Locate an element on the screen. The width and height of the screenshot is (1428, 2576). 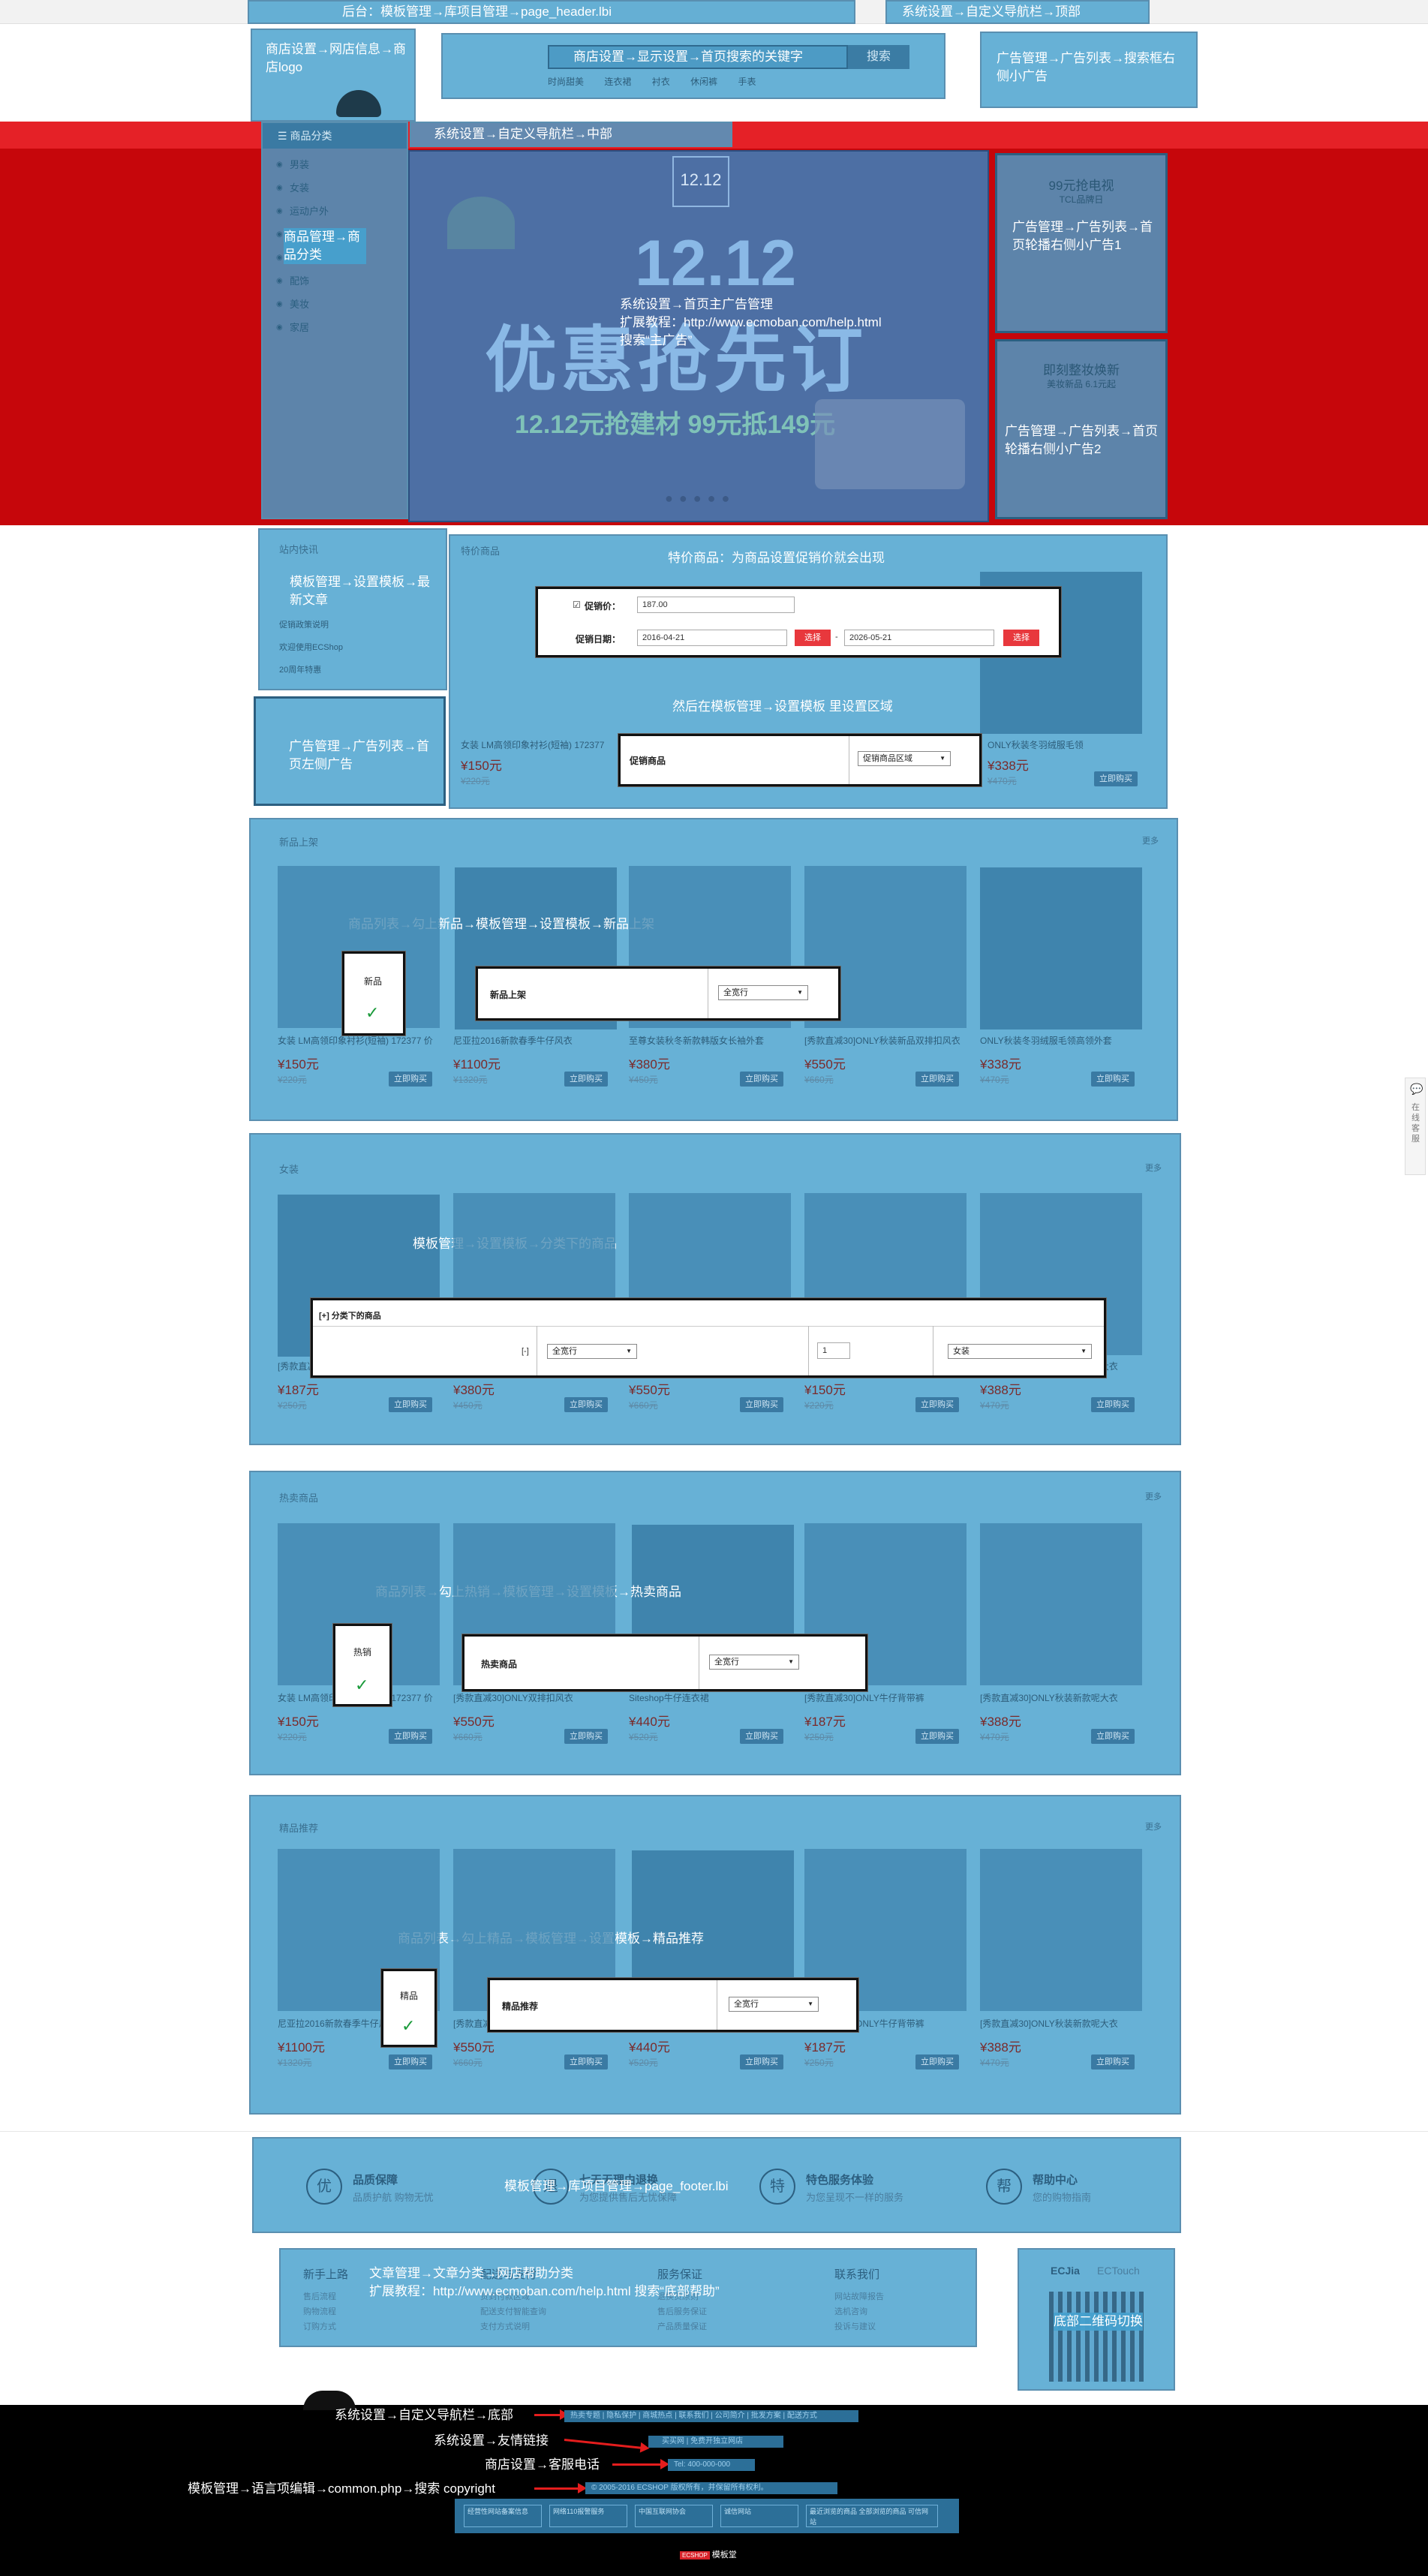
qr-tab-ecjia: ECJia is located at coordinates (1065, 2271).